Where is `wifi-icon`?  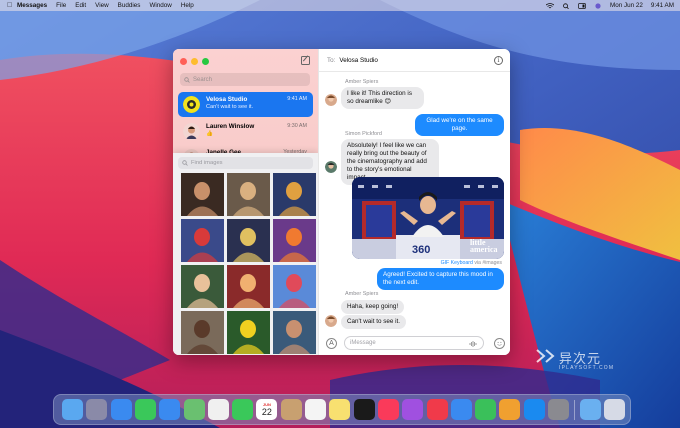 wifi-icon is located at coordinates (549, 5).